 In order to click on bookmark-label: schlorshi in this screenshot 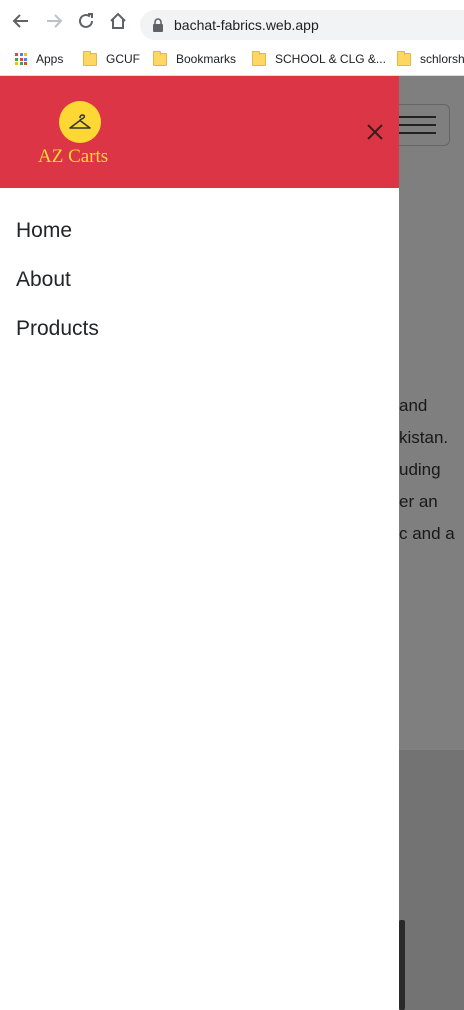, I will do `click(442, 59)`.